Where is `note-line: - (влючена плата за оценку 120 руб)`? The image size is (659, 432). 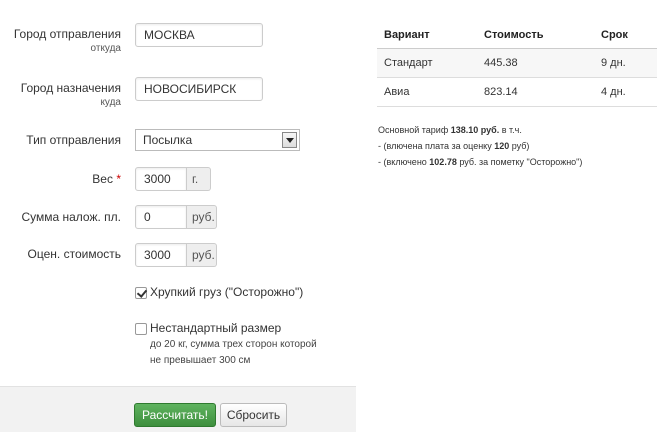 note-line: - (влючена плата за оценку 120 руб) is located at coordinates (480, 146).